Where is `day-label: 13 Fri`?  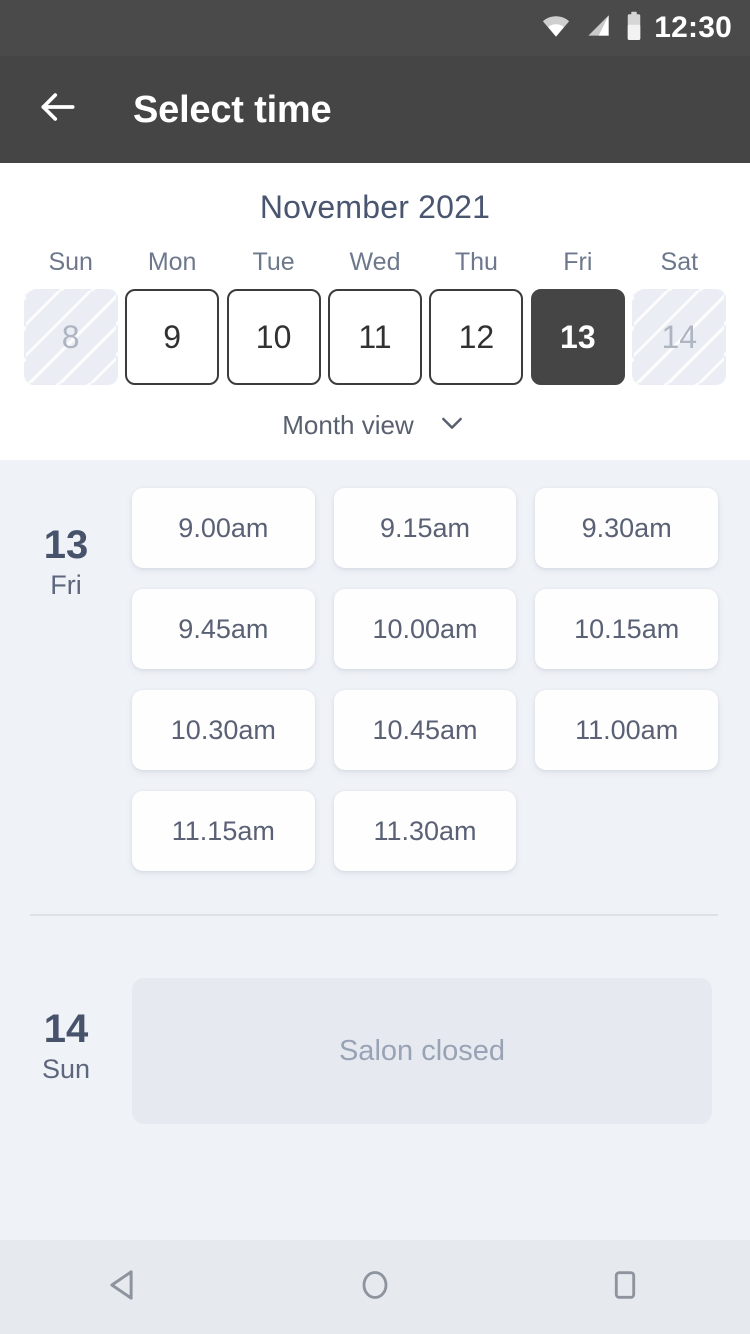 day-label: 13 Fri is located at coordinates (66, 545).